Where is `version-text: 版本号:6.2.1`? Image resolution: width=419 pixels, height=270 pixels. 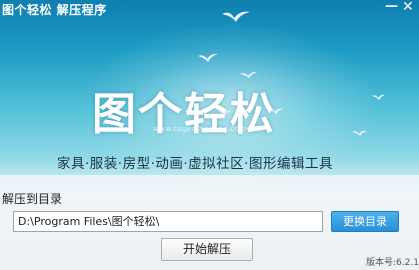
version-text: 版本号:6.2.1 is located at coordinates (392, 263).